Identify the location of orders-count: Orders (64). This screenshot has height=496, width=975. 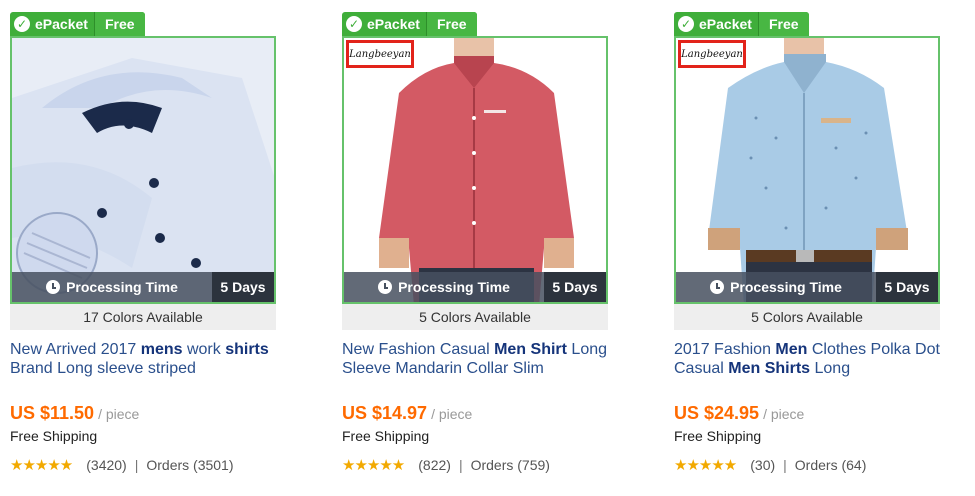
(830, 465).